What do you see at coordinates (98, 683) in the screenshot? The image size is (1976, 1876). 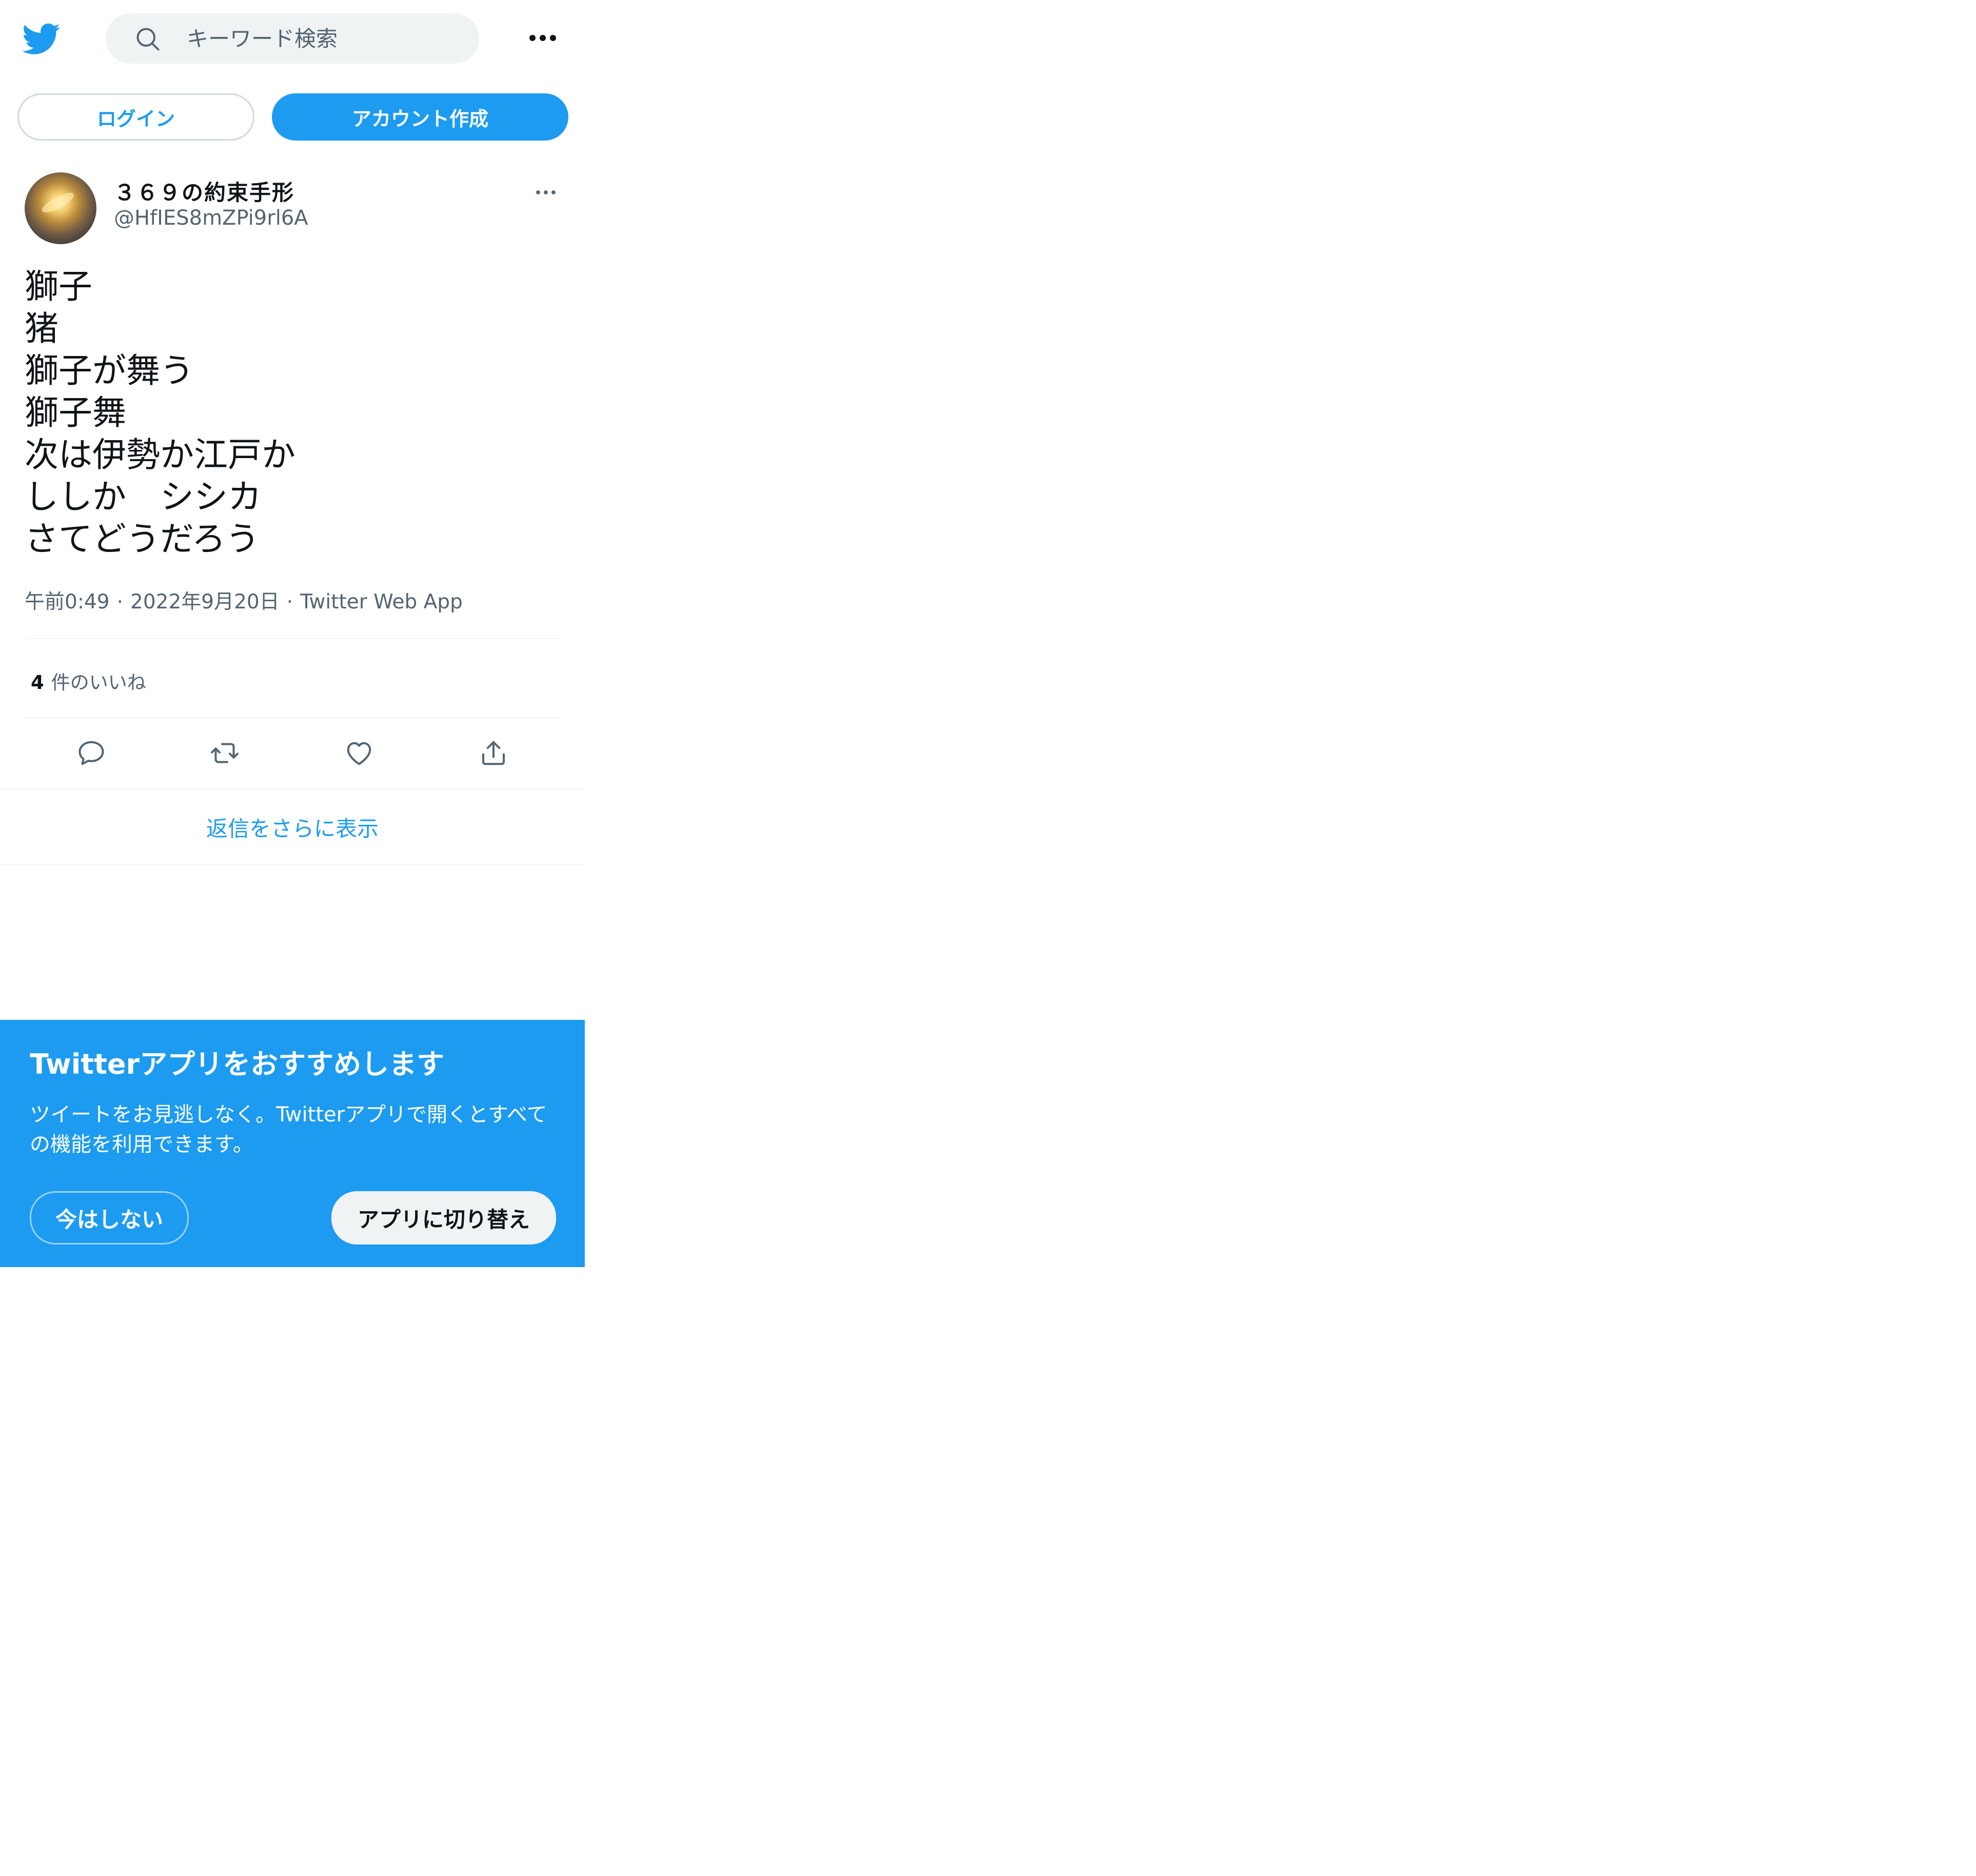 I see `likes-label: 件のいいね` at bounding box center [98, 683].